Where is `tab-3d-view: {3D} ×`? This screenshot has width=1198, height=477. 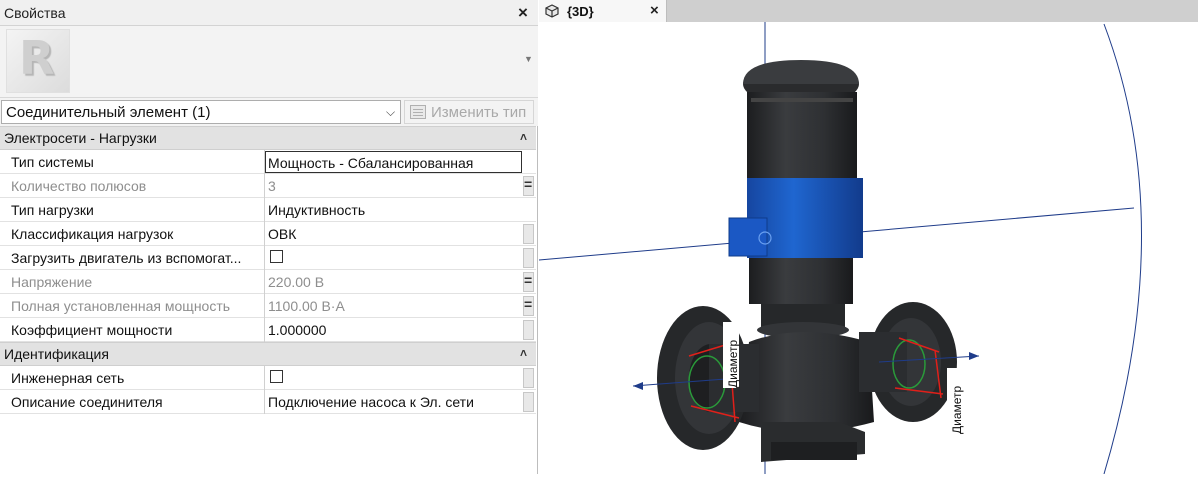
tab-3d-view: {3D} × is located at coordinates (603, 11).